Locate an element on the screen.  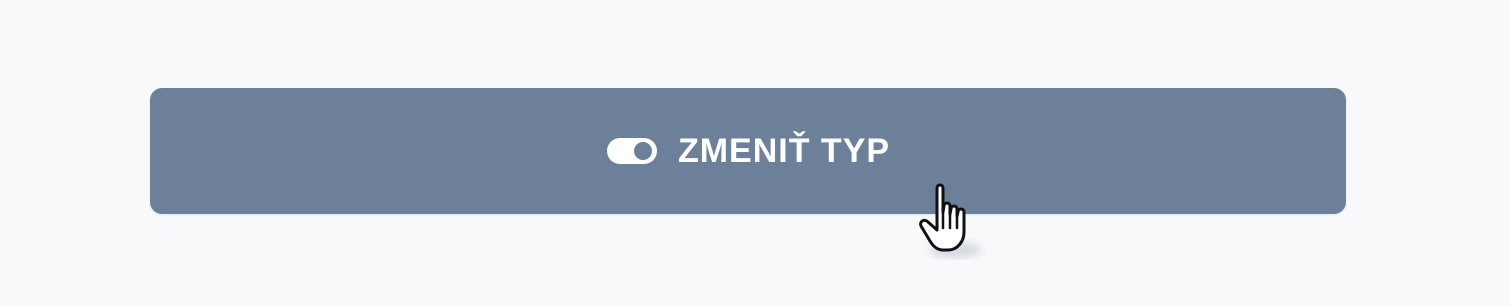
change-type-label: ZMENIŤ TYP is located at coordinates (784, 151).